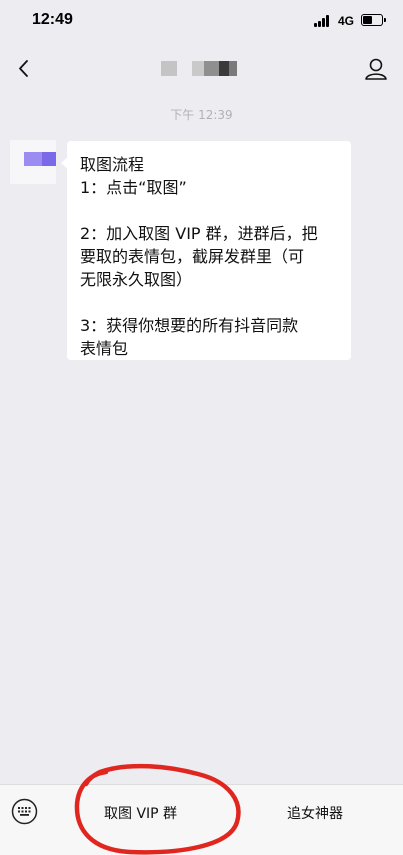 This screenshot has width=403, height=855. What do you see at coordinates (315, 813) in the screenshot?
I see `menu-item-secondary: 追女神器` at bounding box center [315, 813].